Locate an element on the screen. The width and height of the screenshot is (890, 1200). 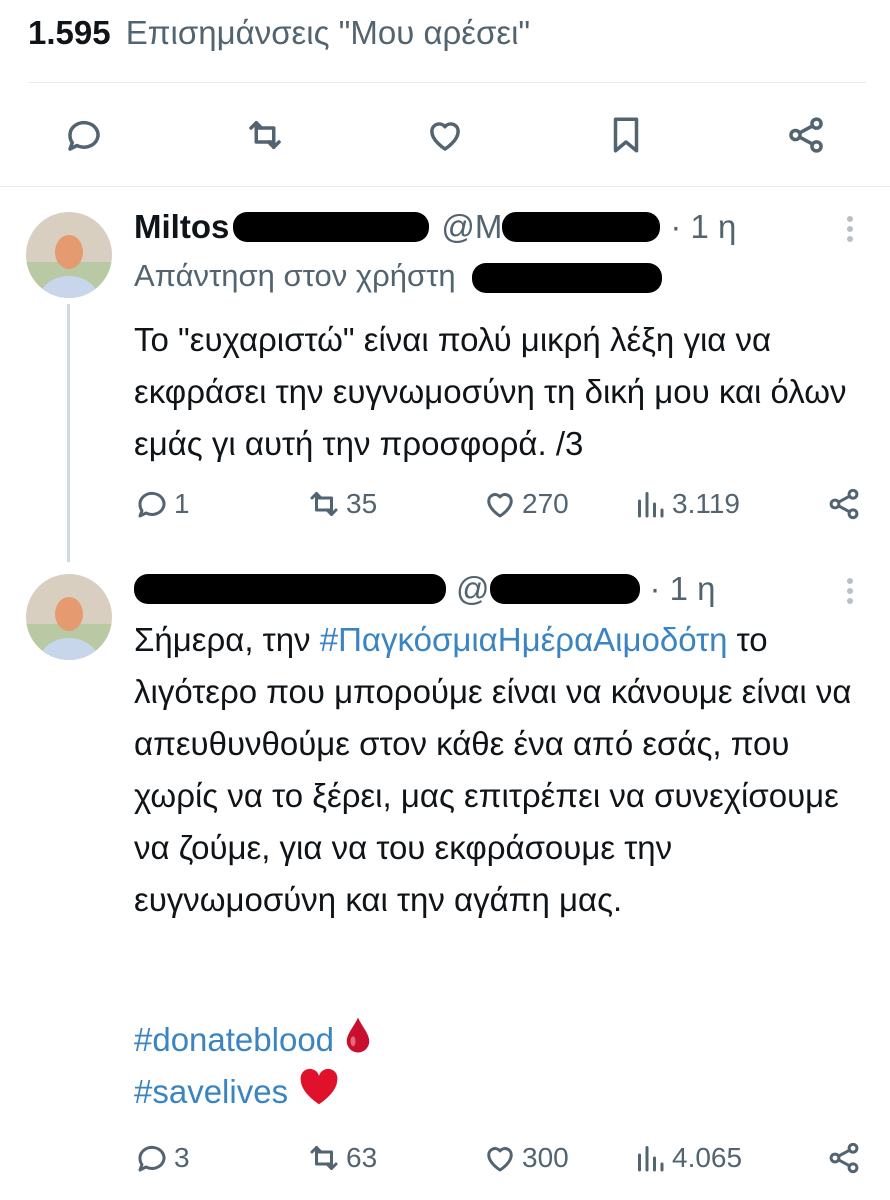
retweet-stat: 35 is located at coordinates (394, 504).